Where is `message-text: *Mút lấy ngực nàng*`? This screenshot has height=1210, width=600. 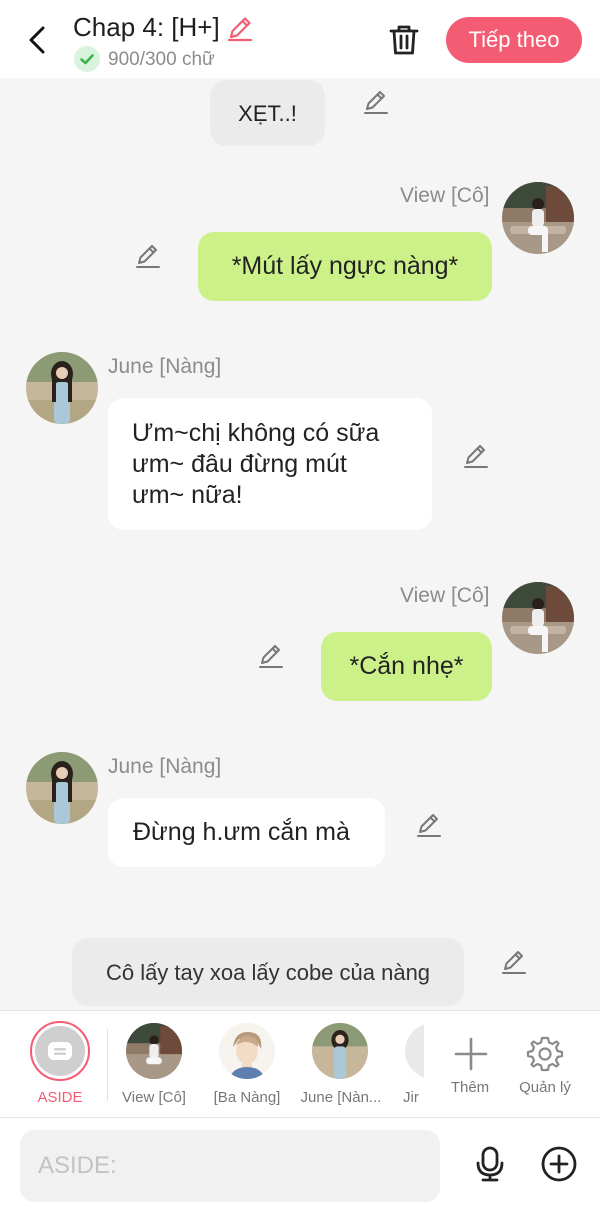 message-text: *Mút lấy ngực nàng* is located at coordinates (345, 266).